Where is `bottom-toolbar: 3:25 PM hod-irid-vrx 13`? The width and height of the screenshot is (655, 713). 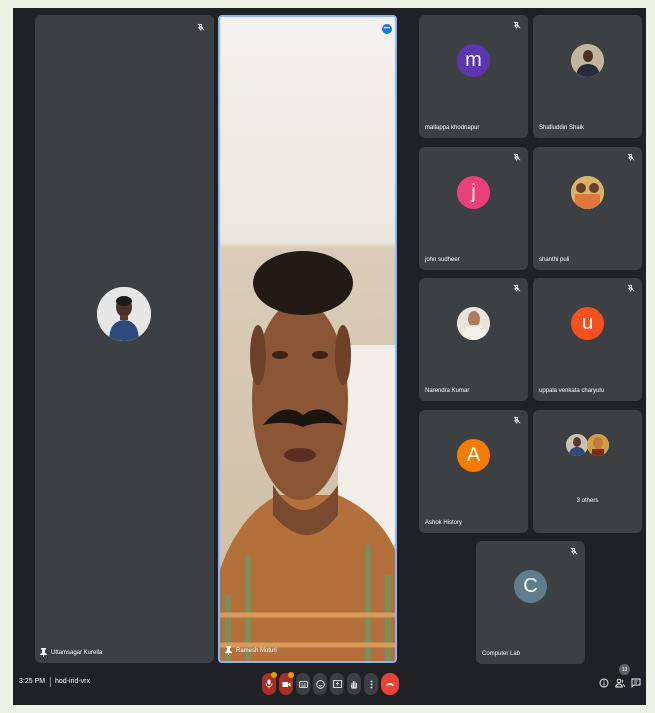
bottom-toolbar: 3:25 PM hod-irid-vrx 13 is located at coordinates (329, 684).